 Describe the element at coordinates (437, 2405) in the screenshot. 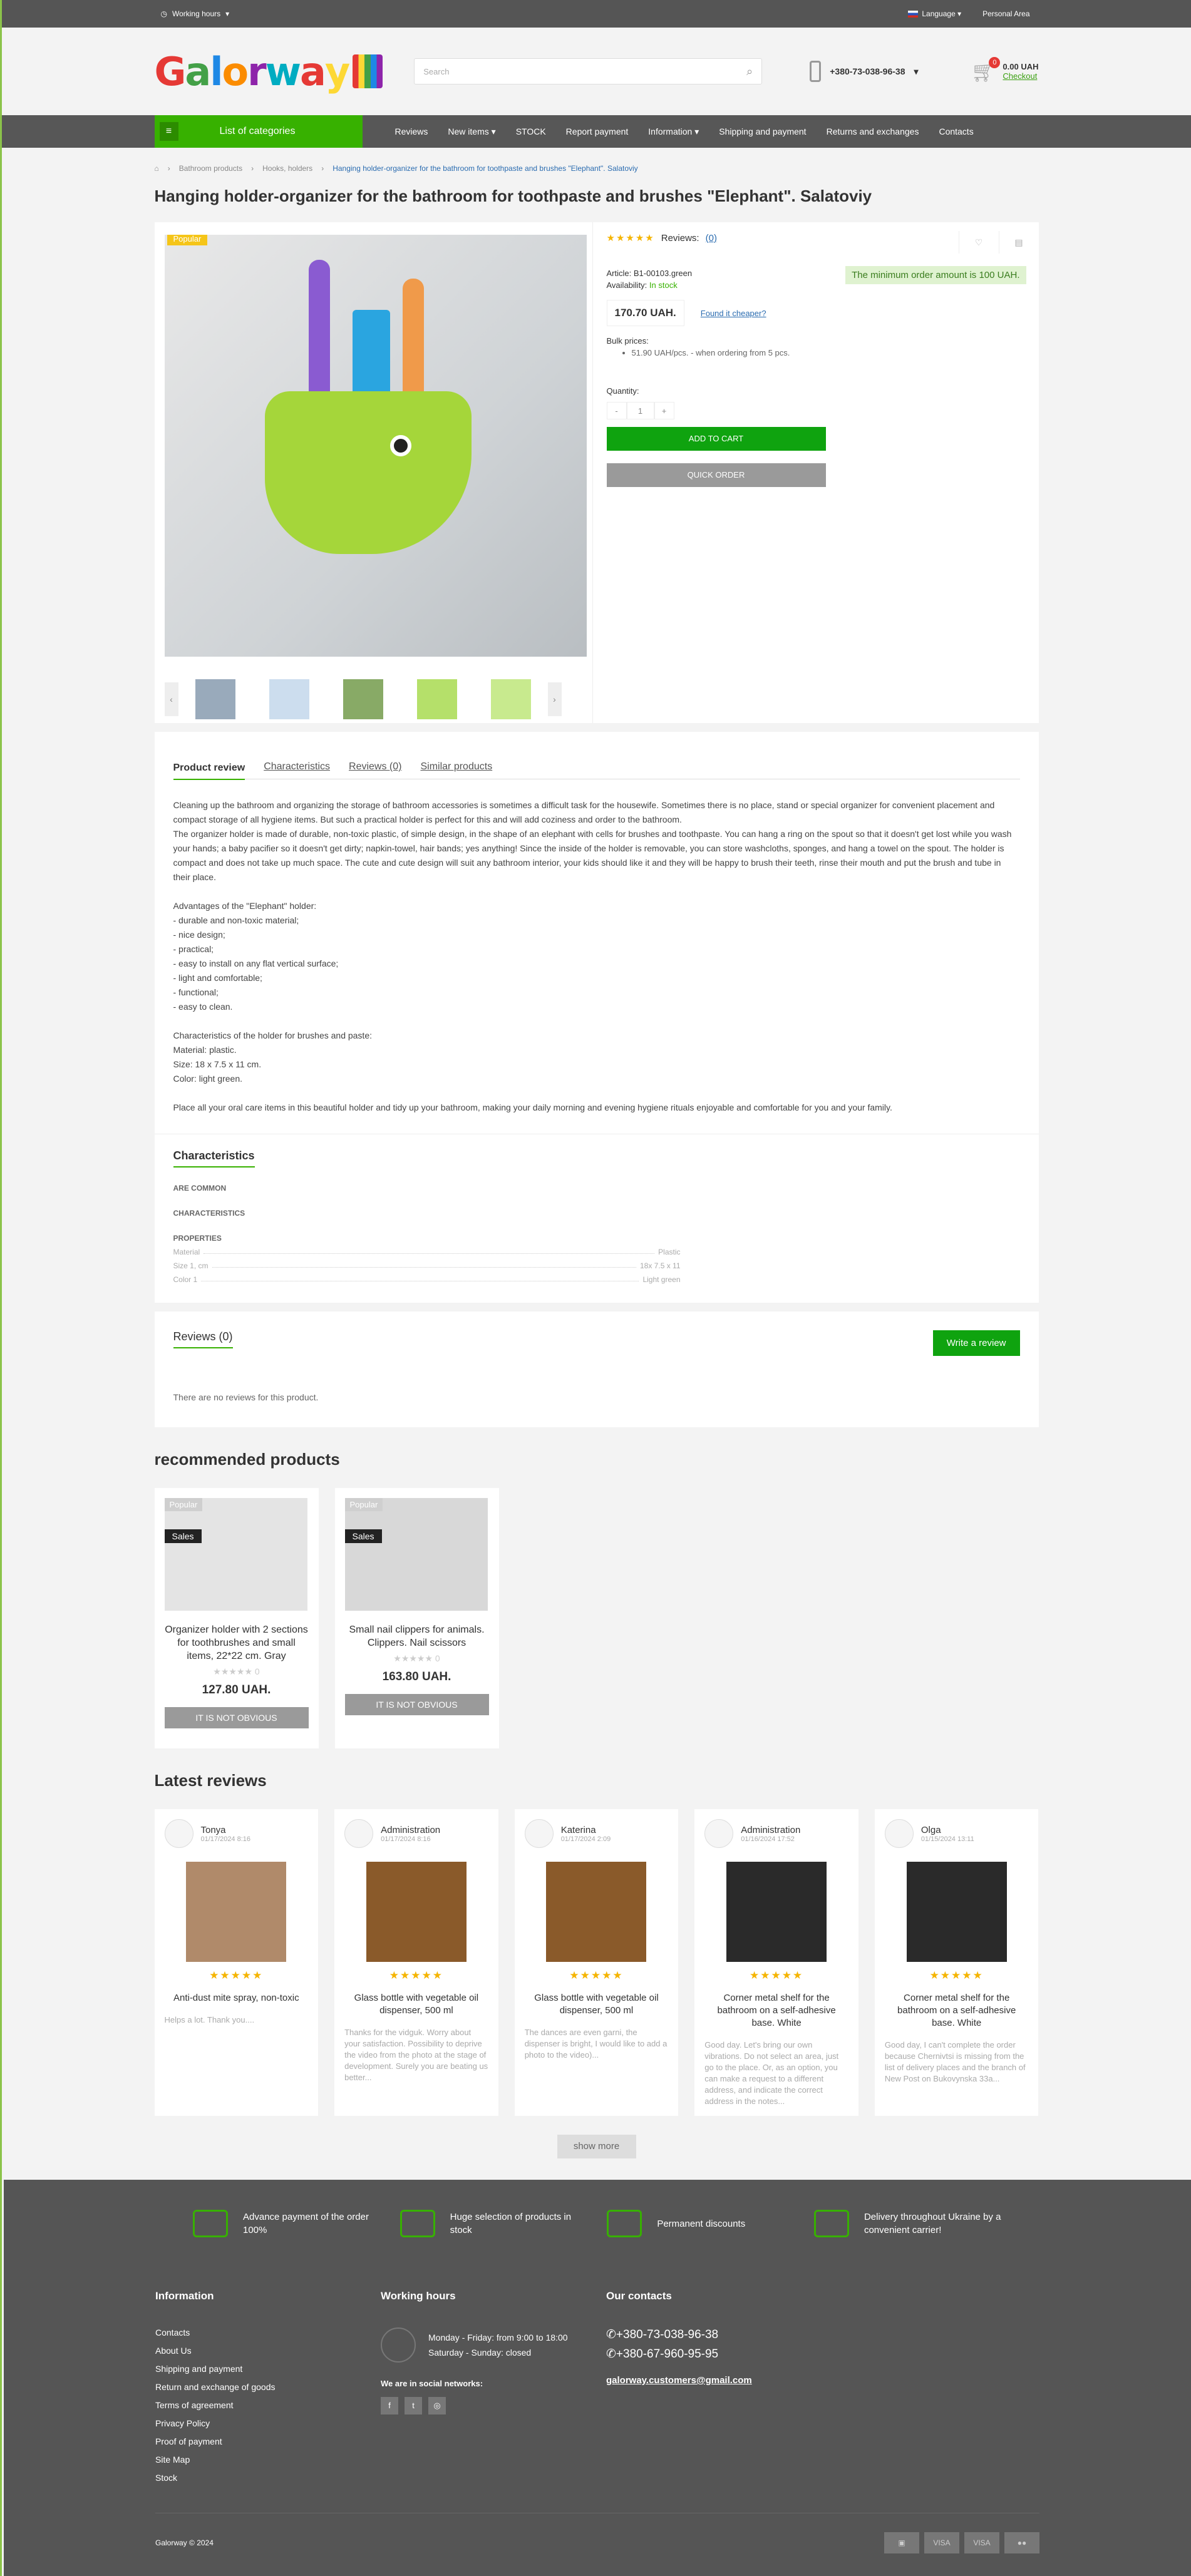

I see `instagram-icon: ◎` at that location.